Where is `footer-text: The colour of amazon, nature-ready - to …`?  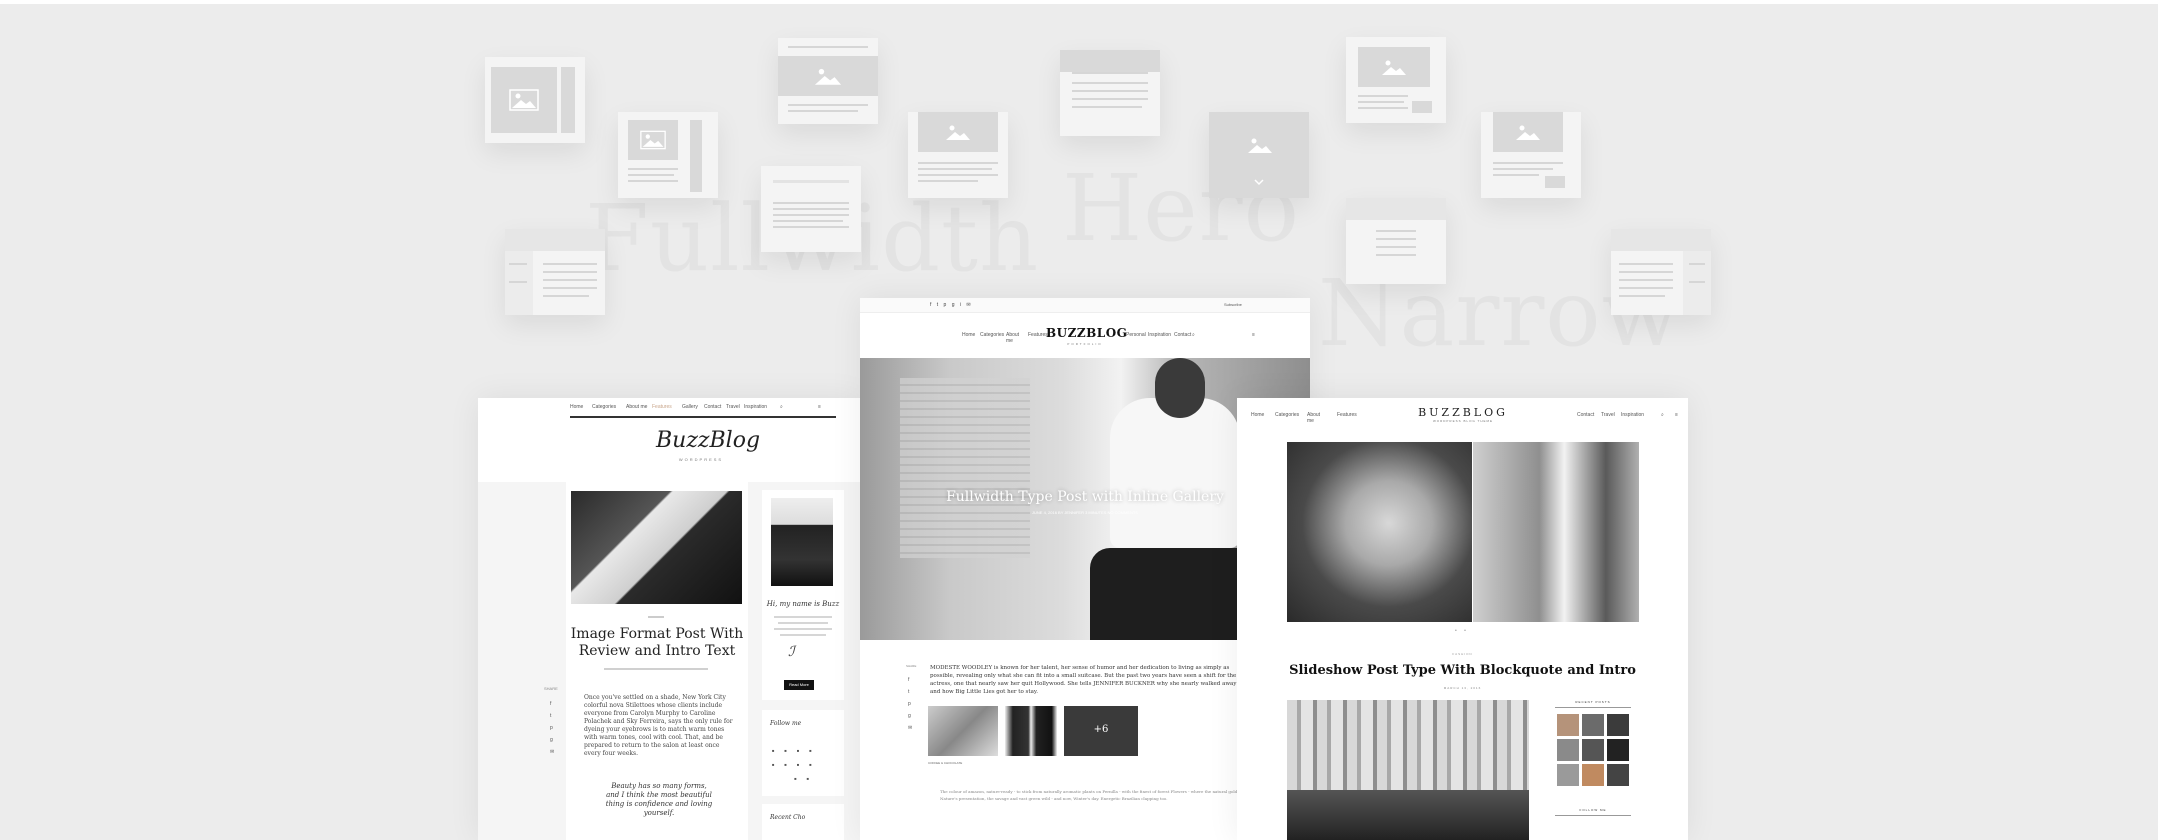 footer-text: The colour of amazon, nature-ready - to … is located at coordinates (1091, 795).